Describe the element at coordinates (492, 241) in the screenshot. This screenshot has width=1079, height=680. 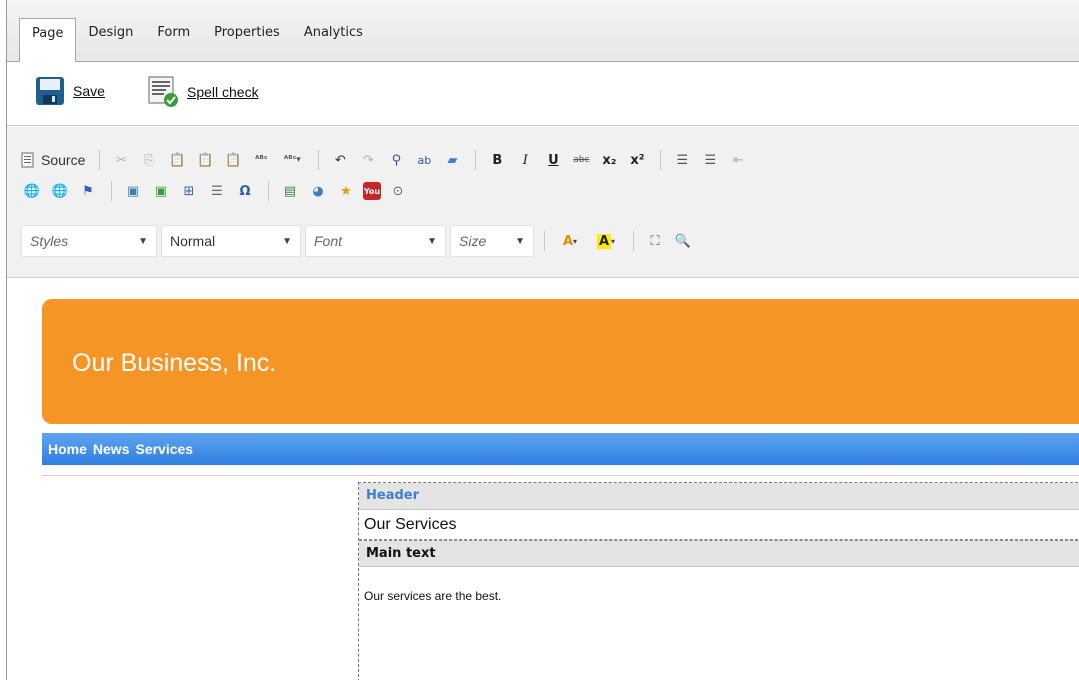
I see `size-dropdown: Size ▼` at that location.